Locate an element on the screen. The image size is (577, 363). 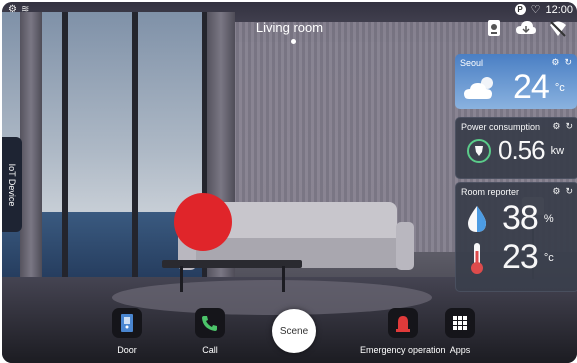
power-card: Power consumption ⚙ ↻ 0.56 kw is located at coordinates (516, 148).